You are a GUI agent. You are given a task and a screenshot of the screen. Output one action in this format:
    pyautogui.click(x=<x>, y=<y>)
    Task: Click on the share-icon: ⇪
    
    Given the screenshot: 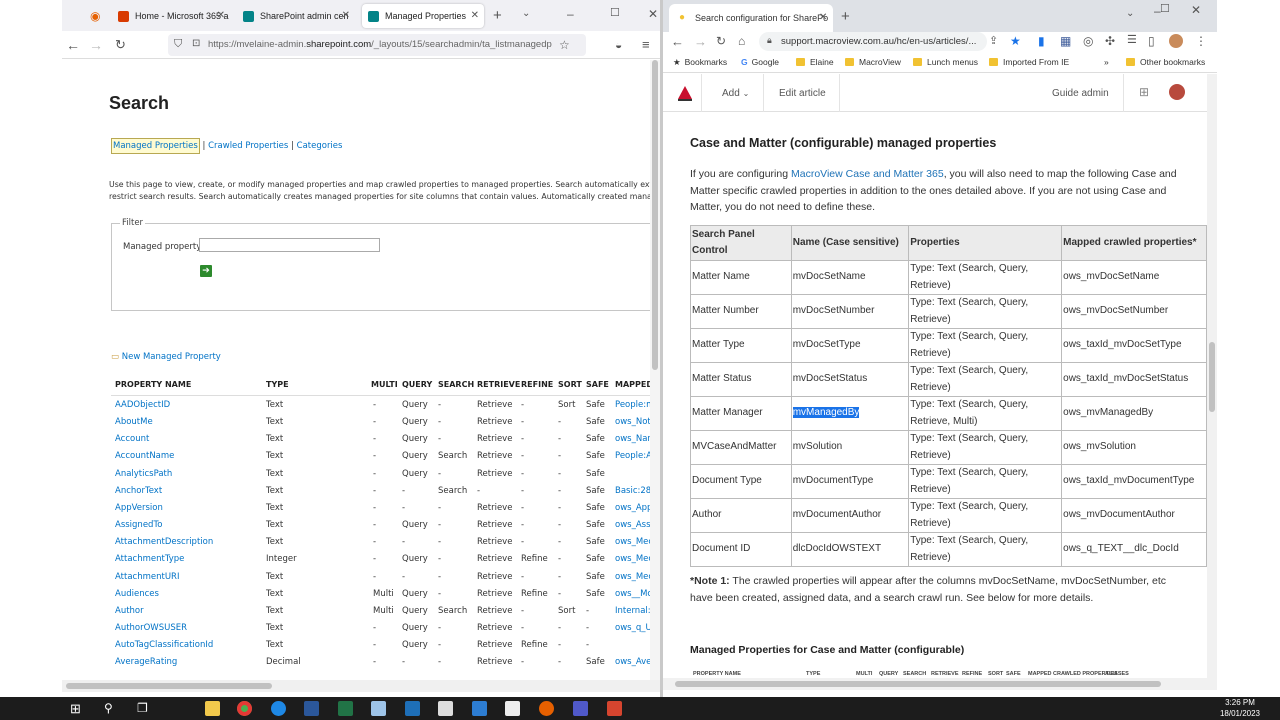 What is the action you would take?
    pyautogui.click(x=993, y=41)
    